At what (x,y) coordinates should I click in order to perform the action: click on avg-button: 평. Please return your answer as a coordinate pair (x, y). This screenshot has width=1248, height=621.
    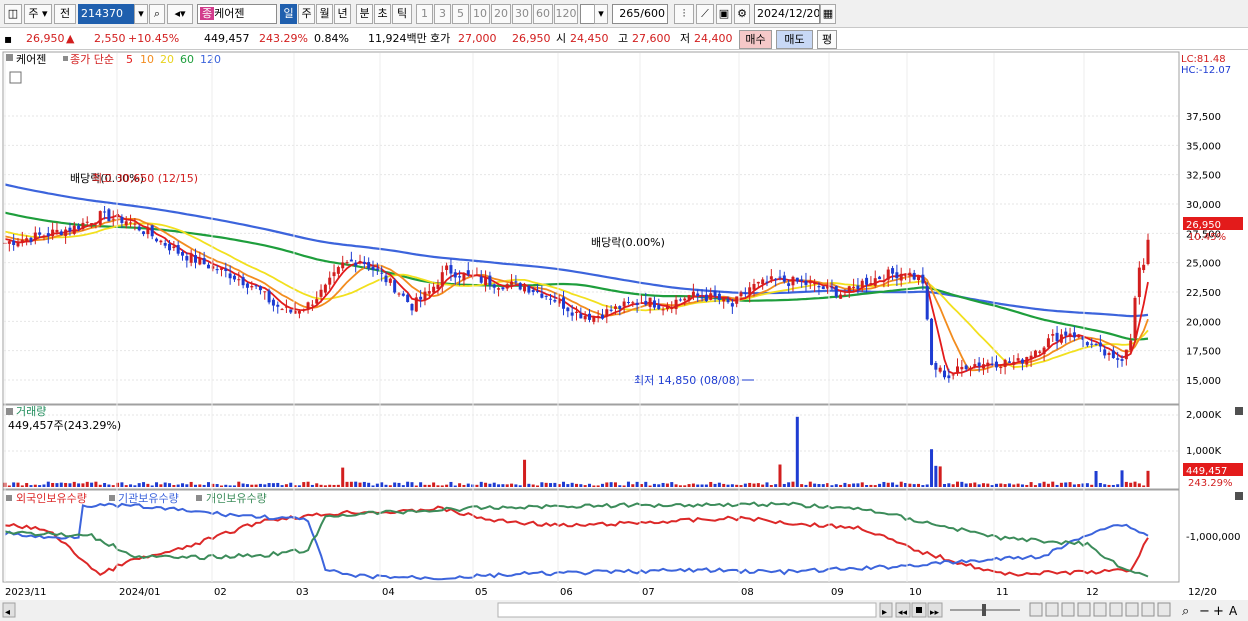
    Looking at the image, I should click on (827, 39).